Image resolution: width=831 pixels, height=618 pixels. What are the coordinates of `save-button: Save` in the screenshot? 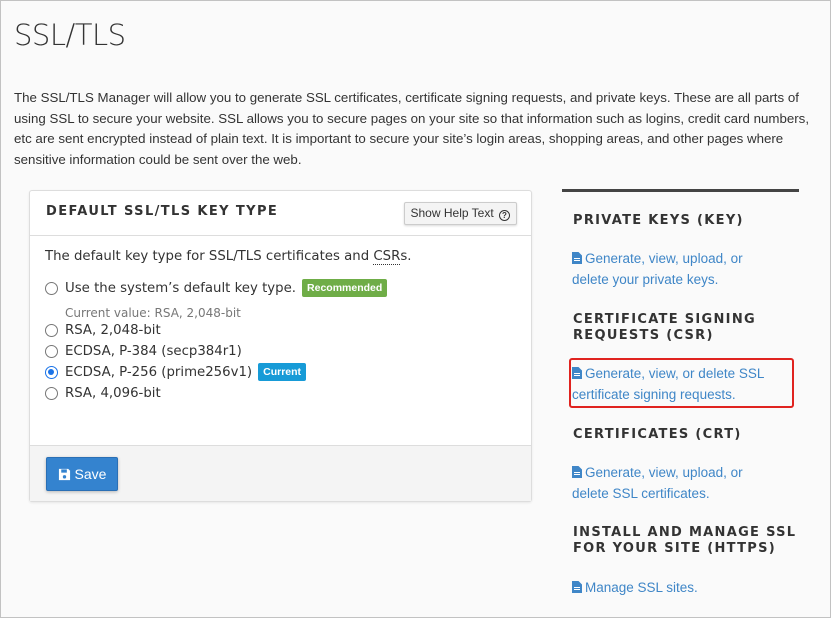 It's located at (82, 474).